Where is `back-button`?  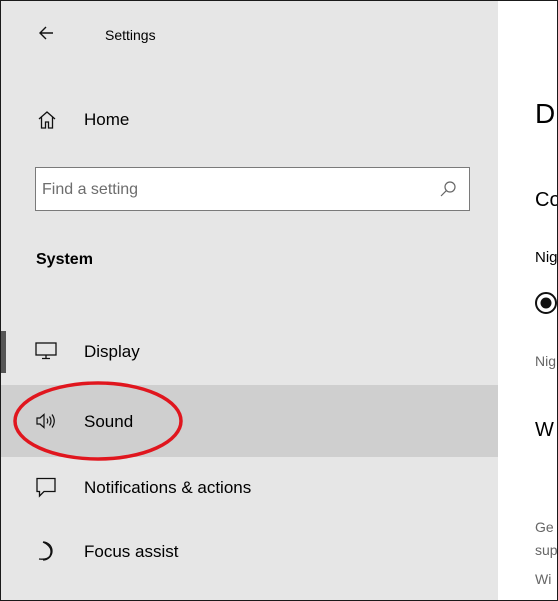
back-button is located at coordinates (46, 33).